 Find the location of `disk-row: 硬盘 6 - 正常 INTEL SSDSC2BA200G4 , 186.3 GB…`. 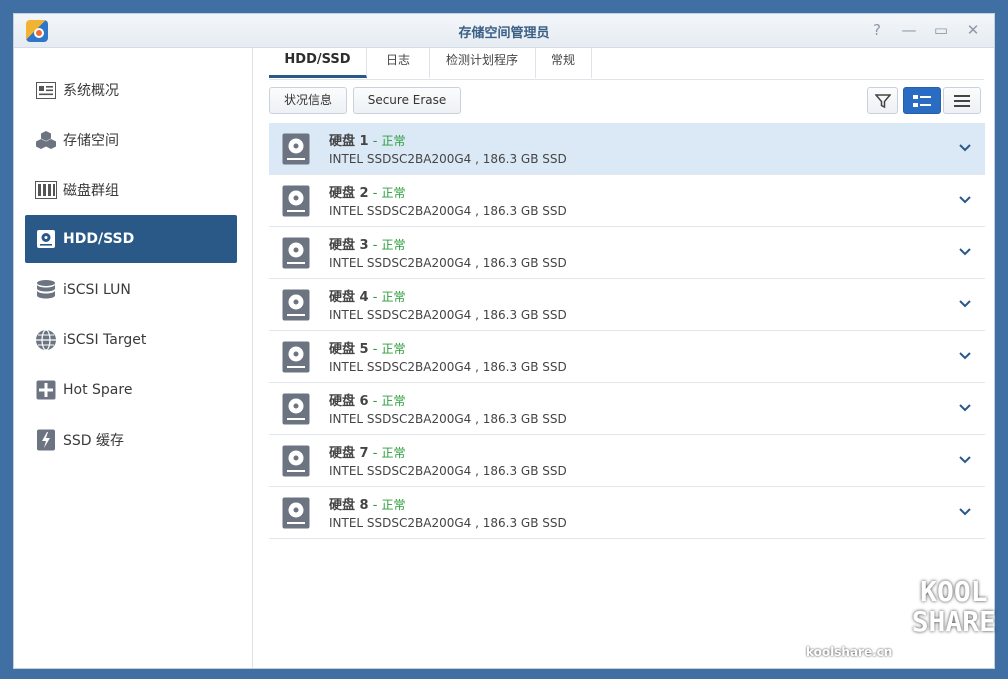

disk-row: 硬盘 6 - 正常 INTEL SSDSC2BA200G4 , 186.3 GB… is located at coordinates (627, 409).